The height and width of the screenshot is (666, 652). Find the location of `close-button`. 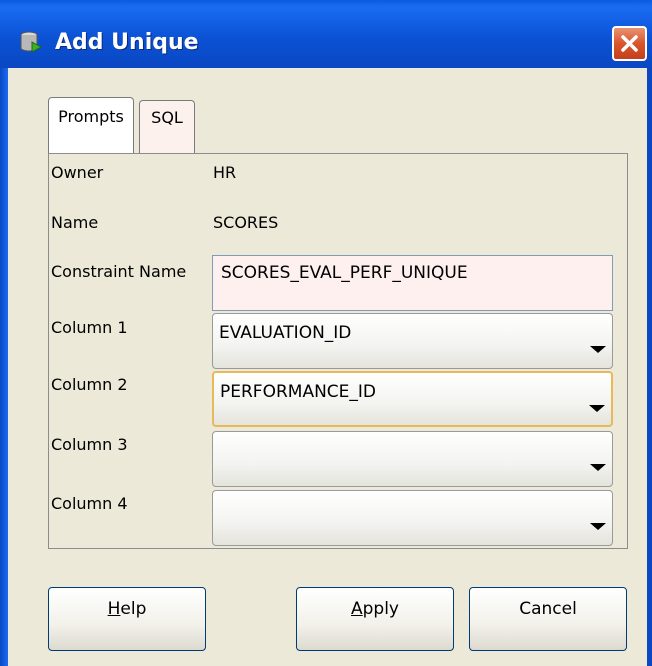

close-button is located at coordinates (629, 43).